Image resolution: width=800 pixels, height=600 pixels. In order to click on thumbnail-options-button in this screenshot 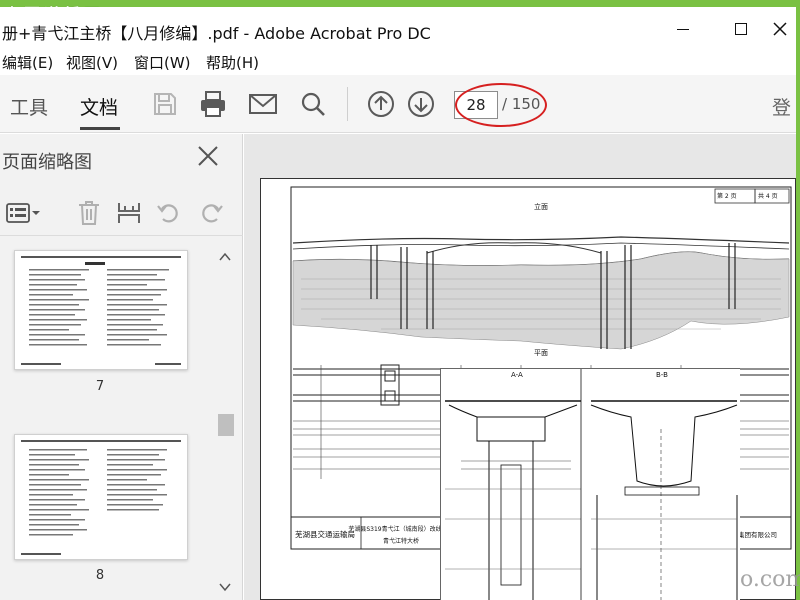, I will do `click(23, 213)`.